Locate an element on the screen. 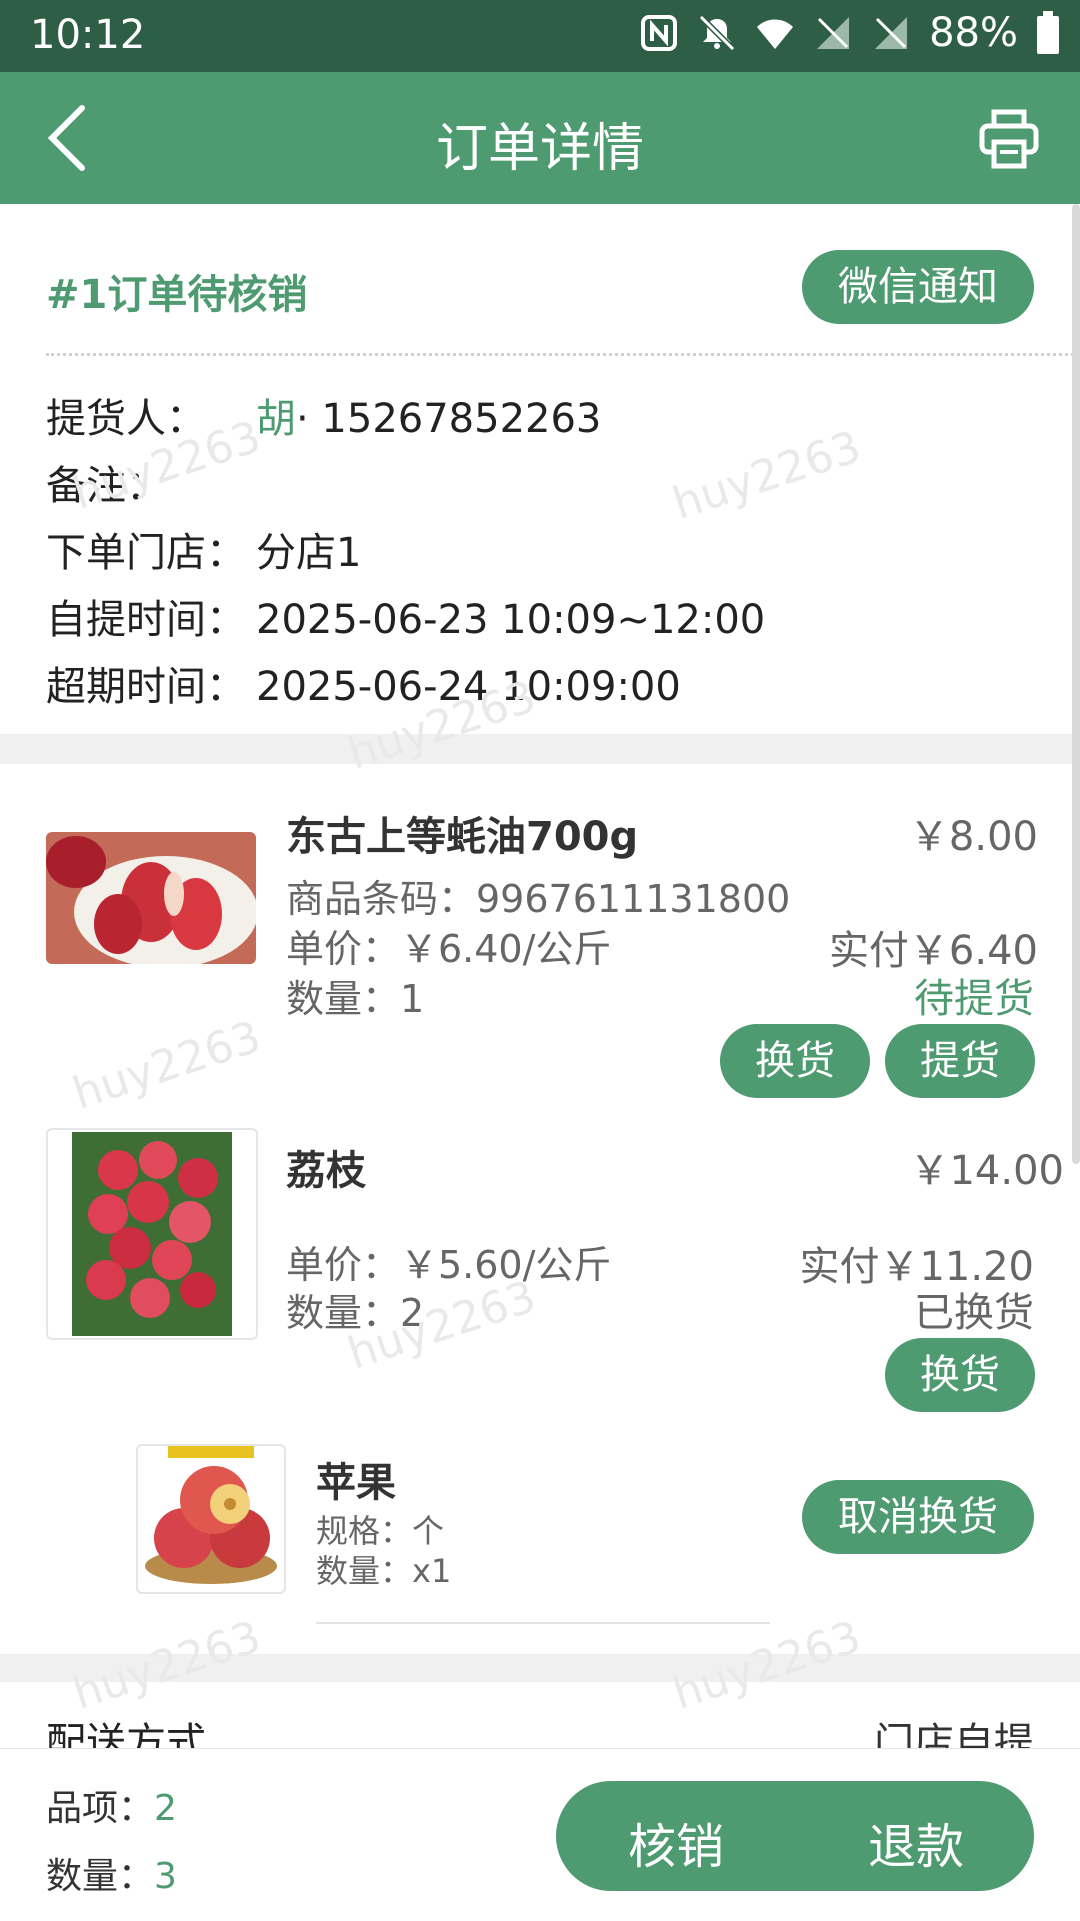 The width and height of the screenshot is (1080, 1921). product-name: 东古上等蚝油700g is located at coordinates (462, 837).